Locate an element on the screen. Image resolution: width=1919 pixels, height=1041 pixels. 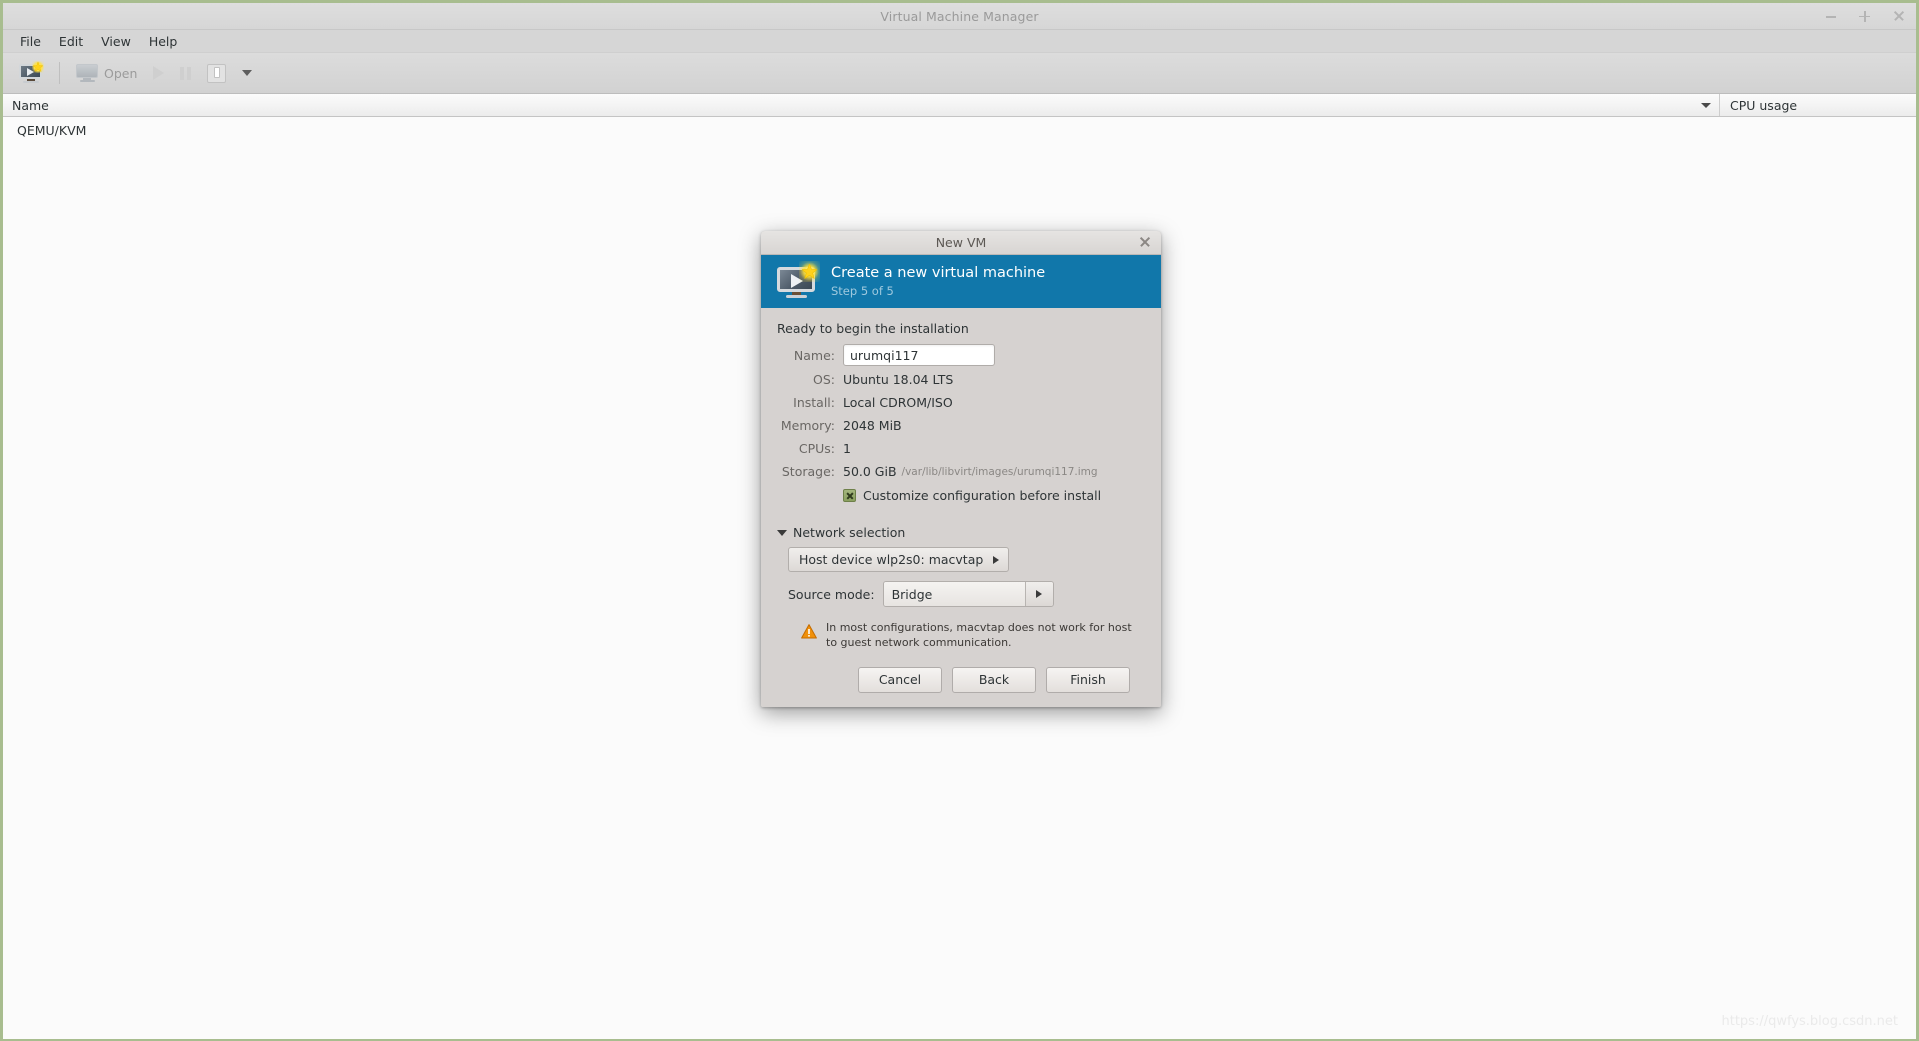
new-vm-icon is located at coordinates (31, 72).